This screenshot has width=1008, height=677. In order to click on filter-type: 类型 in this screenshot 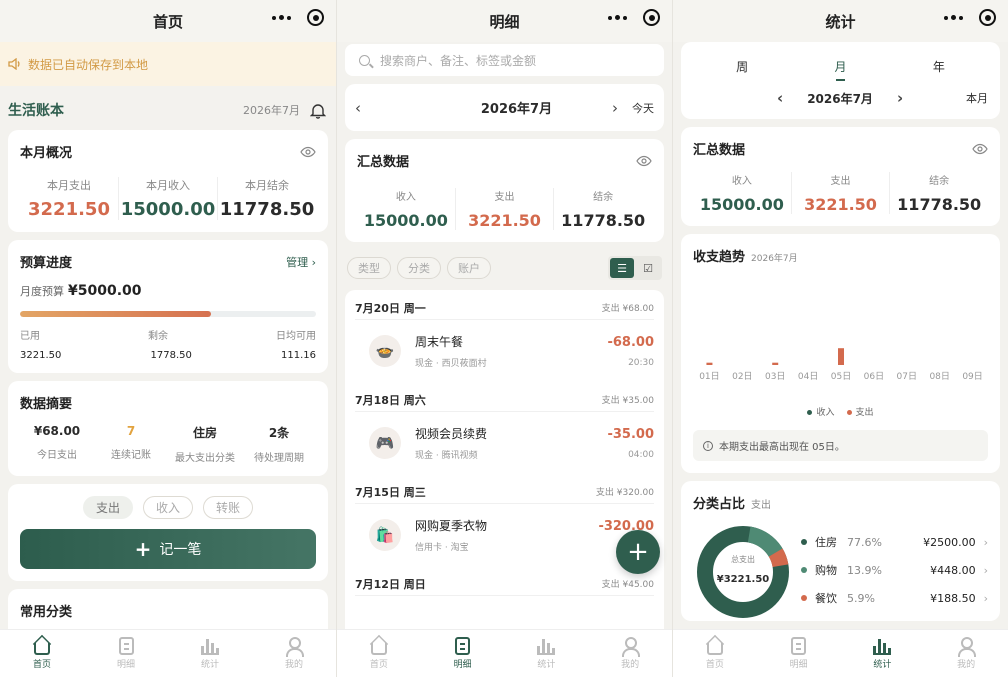, I will do `click(369, 268)`.